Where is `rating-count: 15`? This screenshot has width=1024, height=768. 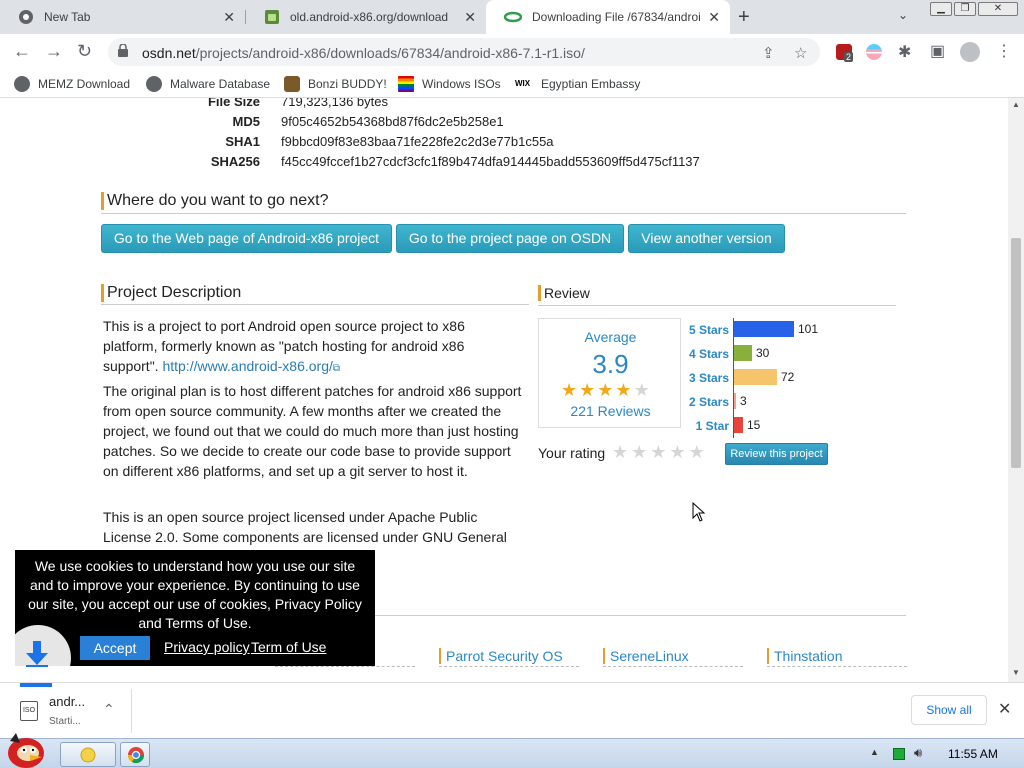 rating-count: 15 is located at coordinates (754, 425).